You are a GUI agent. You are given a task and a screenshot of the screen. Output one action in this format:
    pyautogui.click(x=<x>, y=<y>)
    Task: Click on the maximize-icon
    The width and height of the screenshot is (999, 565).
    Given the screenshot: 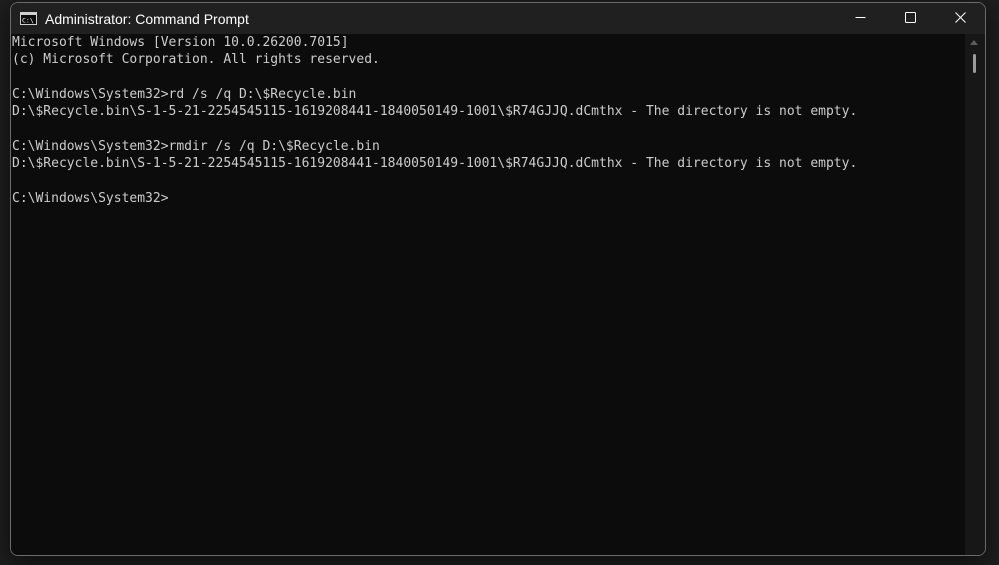 What is the action you would take?
    pyautogui.click(x=910, y=19)
    